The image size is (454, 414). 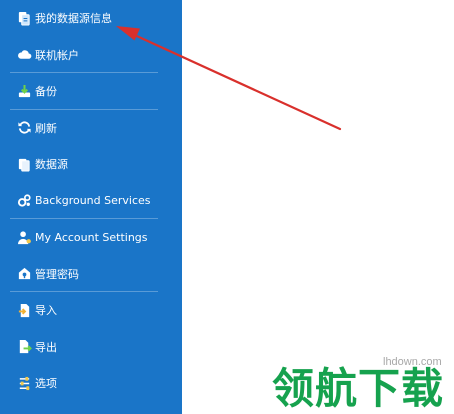 What do you see at coordinates (57, 55) in the screenshot?
I see `sidebar-item-label: 联机帐户` at bounding box center [57, 55].